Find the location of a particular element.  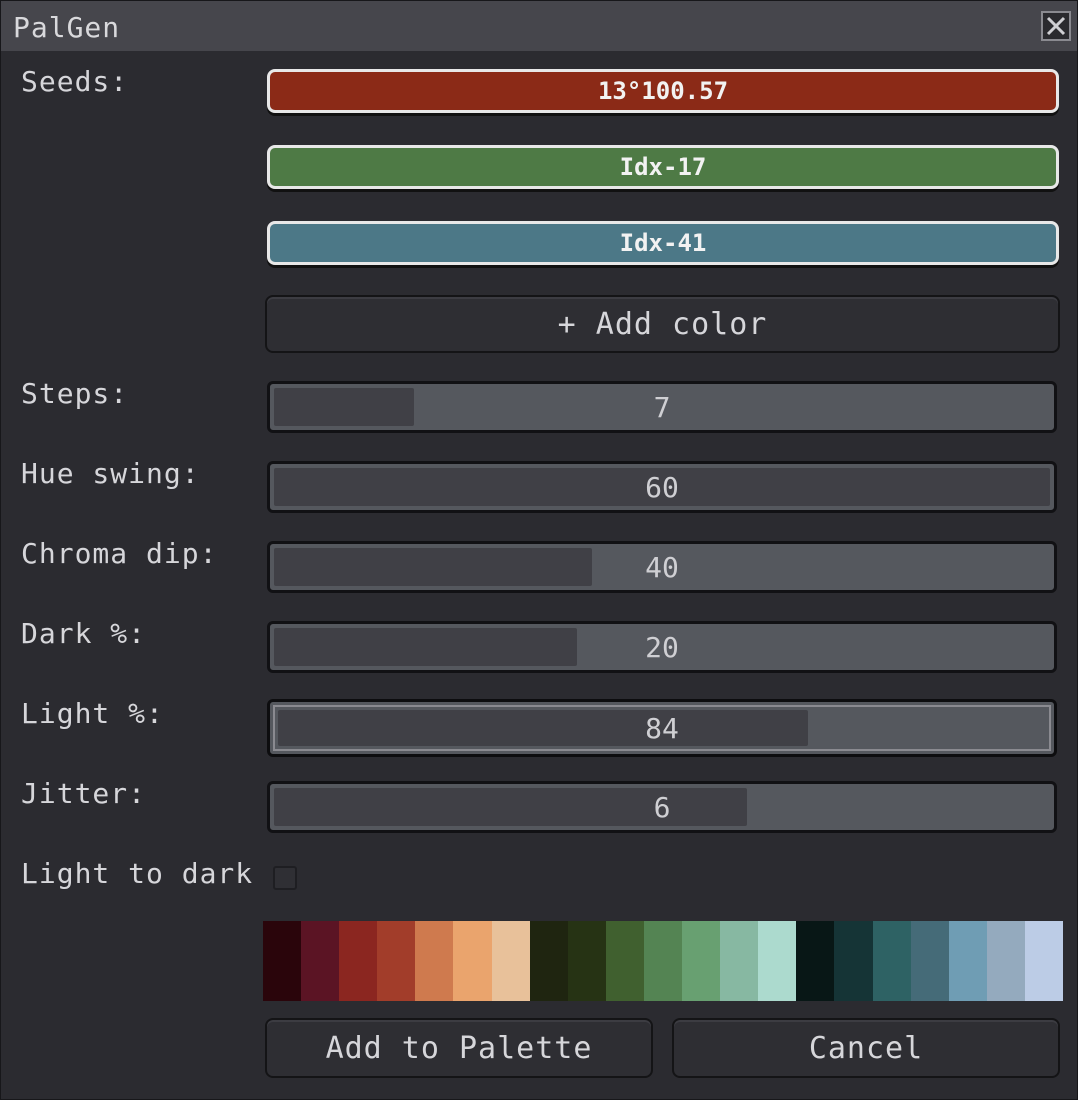

close-button is located at coordinates (1056, 26).